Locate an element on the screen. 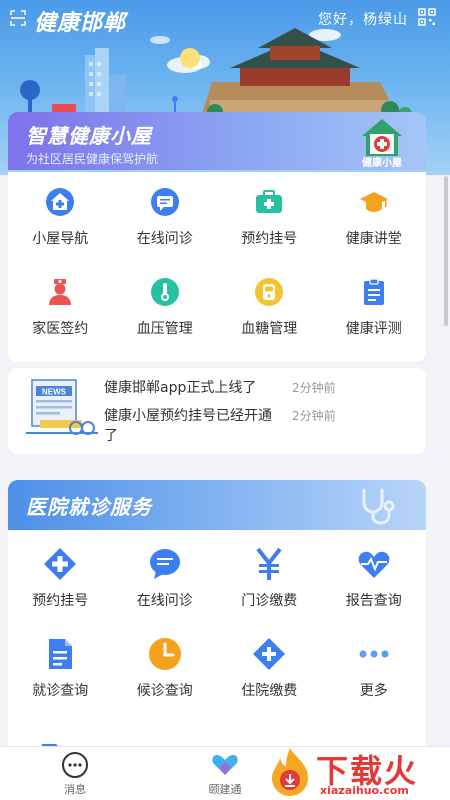 The width and height of the screenshot is (450, 800). thermometer-icon is located at coordinates (165, 292).